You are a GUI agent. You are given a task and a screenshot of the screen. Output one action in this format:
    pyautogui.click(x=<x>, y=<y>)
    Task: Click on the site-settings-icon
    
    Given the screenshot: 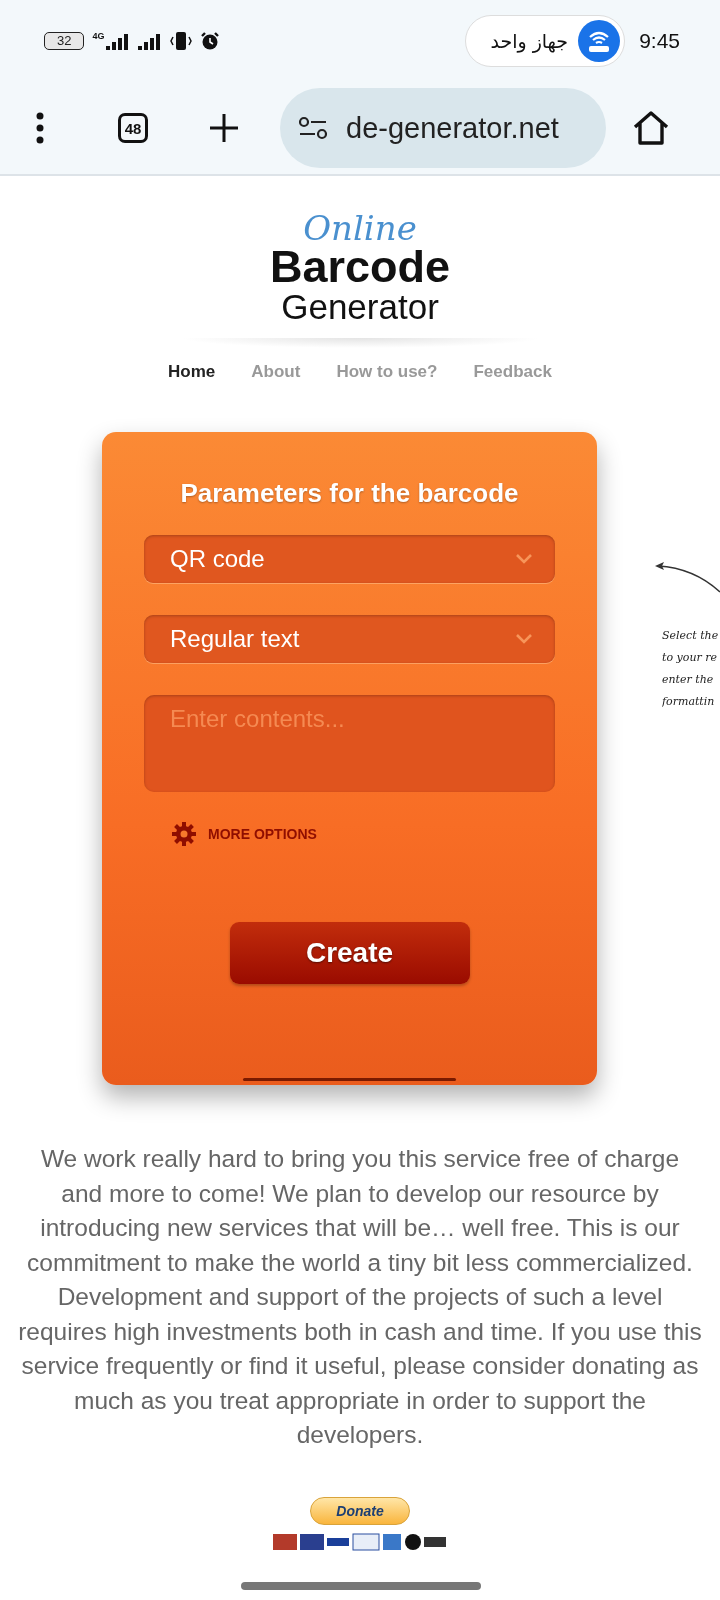 What is the action you would take?
    pyautogui.click(x=313, y=128)
    